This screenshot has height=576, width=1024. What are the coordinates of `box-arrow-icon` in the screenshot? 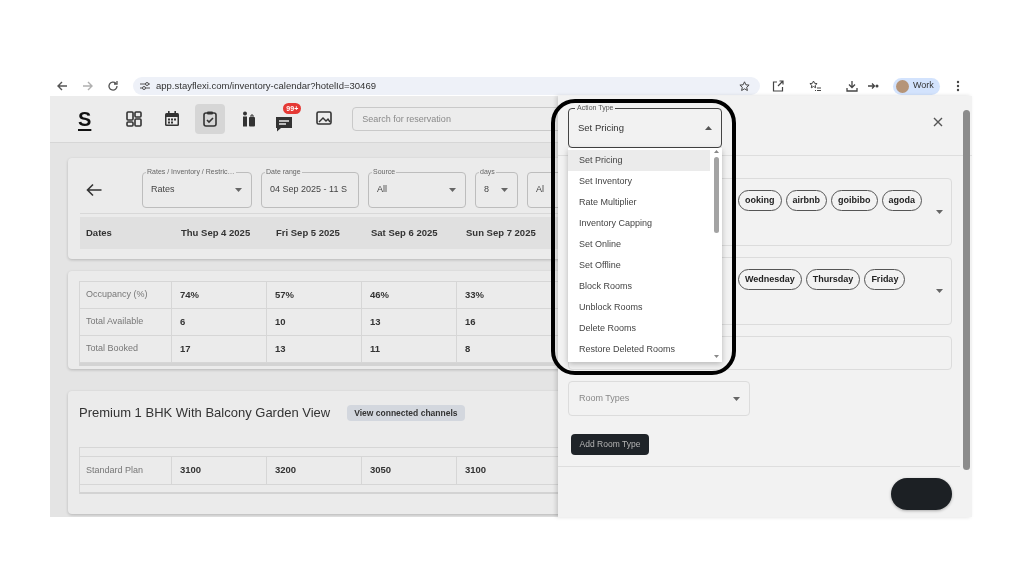 It's located at (778, 86).